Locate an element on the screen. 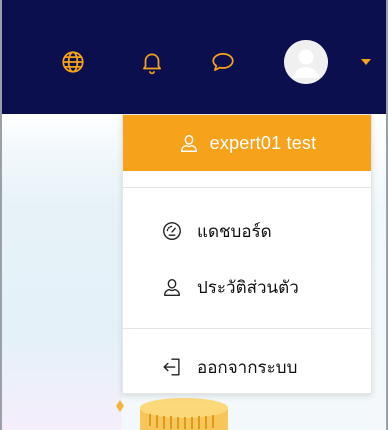 This screenshot has width=388, height=430. menu-item-dashboard: แดชบอร์ด is located at coordinates (247, 231).